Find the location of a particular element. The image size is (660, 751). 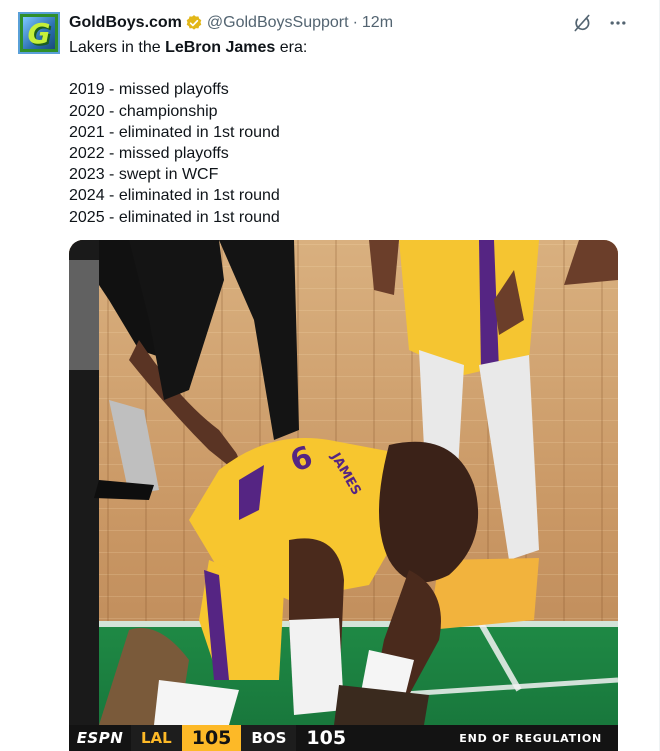

tweet-header: GoldBoys.com @GoldBoysSupport · 12m is located at coordinates (231, 23).